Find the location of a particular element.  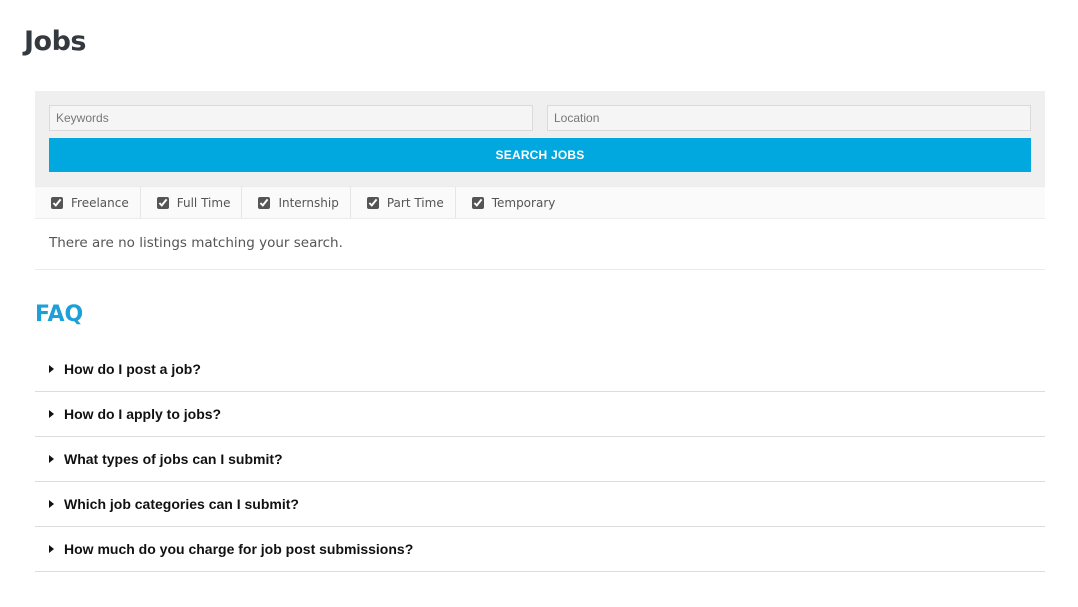

job-type-filter-part-time: Part Time is located at coordinates (403, 202).